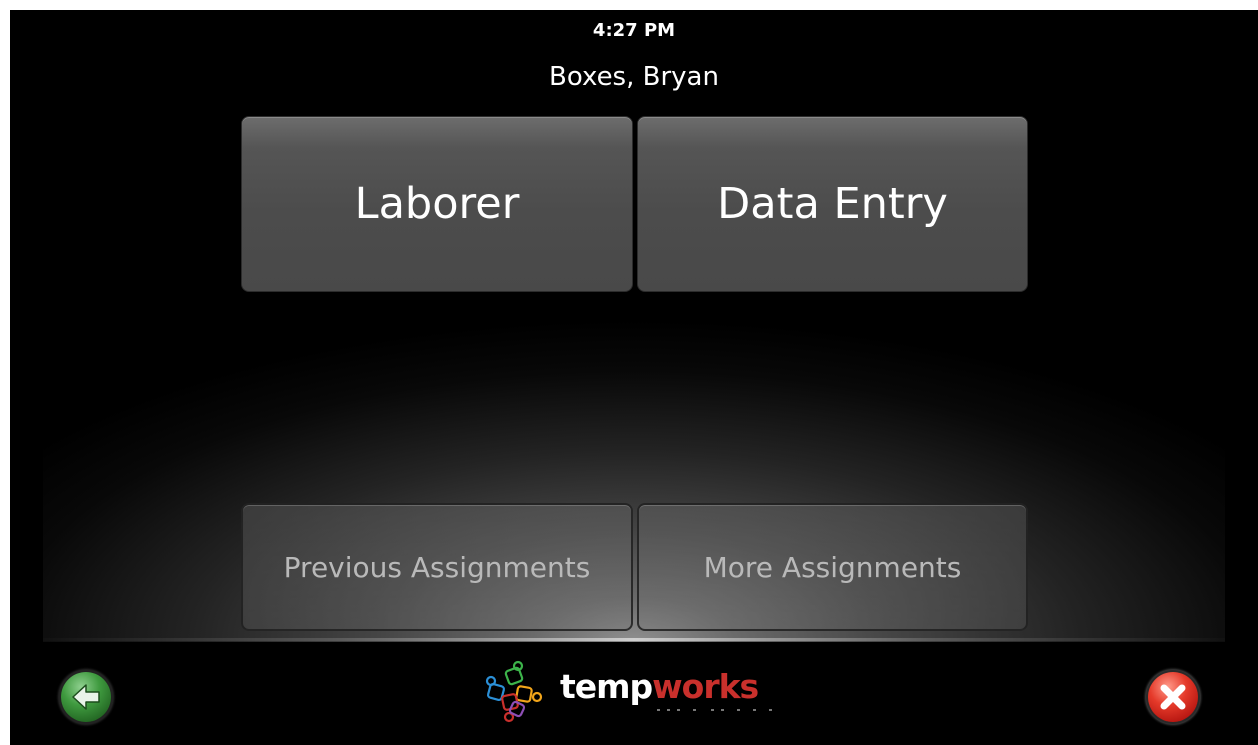  I want to click on back-button, so click(86, 697).